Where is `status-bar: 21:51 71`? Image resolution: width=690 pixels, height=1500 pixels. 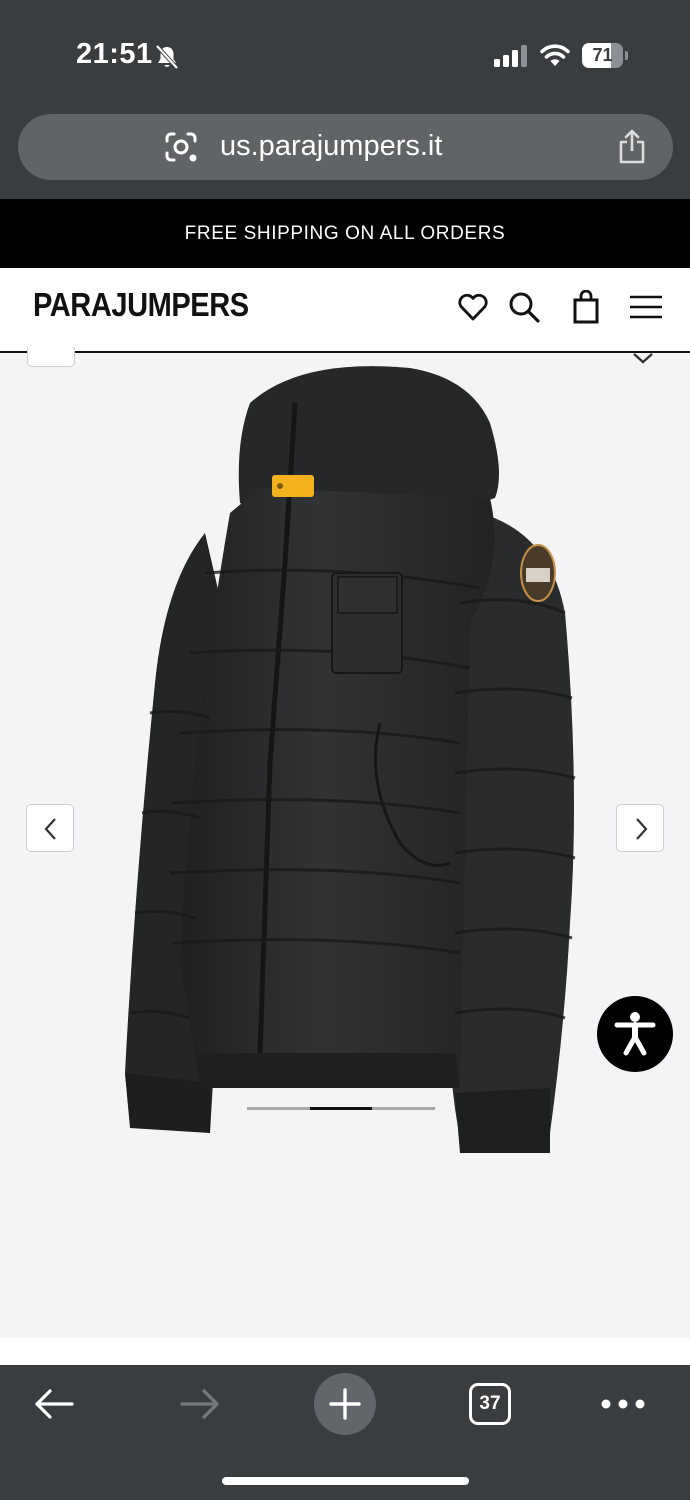 status-bar: 21:51 71 is located at coordinates (345, 53).